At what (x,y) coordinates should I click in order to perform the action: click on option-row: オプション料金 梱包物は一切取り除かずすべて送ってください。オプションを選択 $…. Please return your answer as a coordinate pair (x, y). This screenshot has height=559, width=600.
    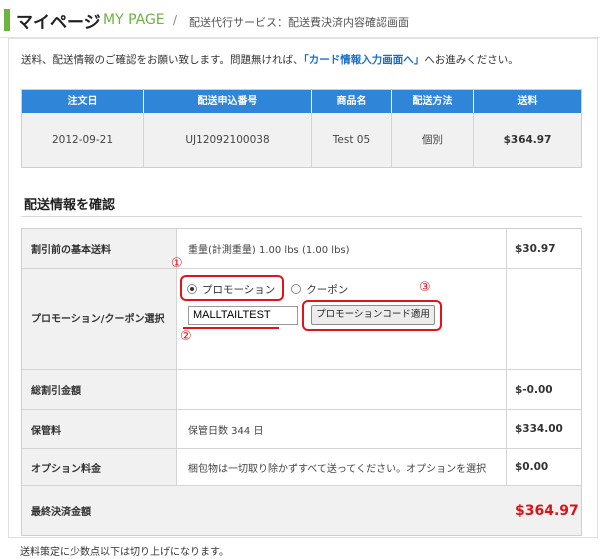
    Looking at the image, I should click on (301, 467).